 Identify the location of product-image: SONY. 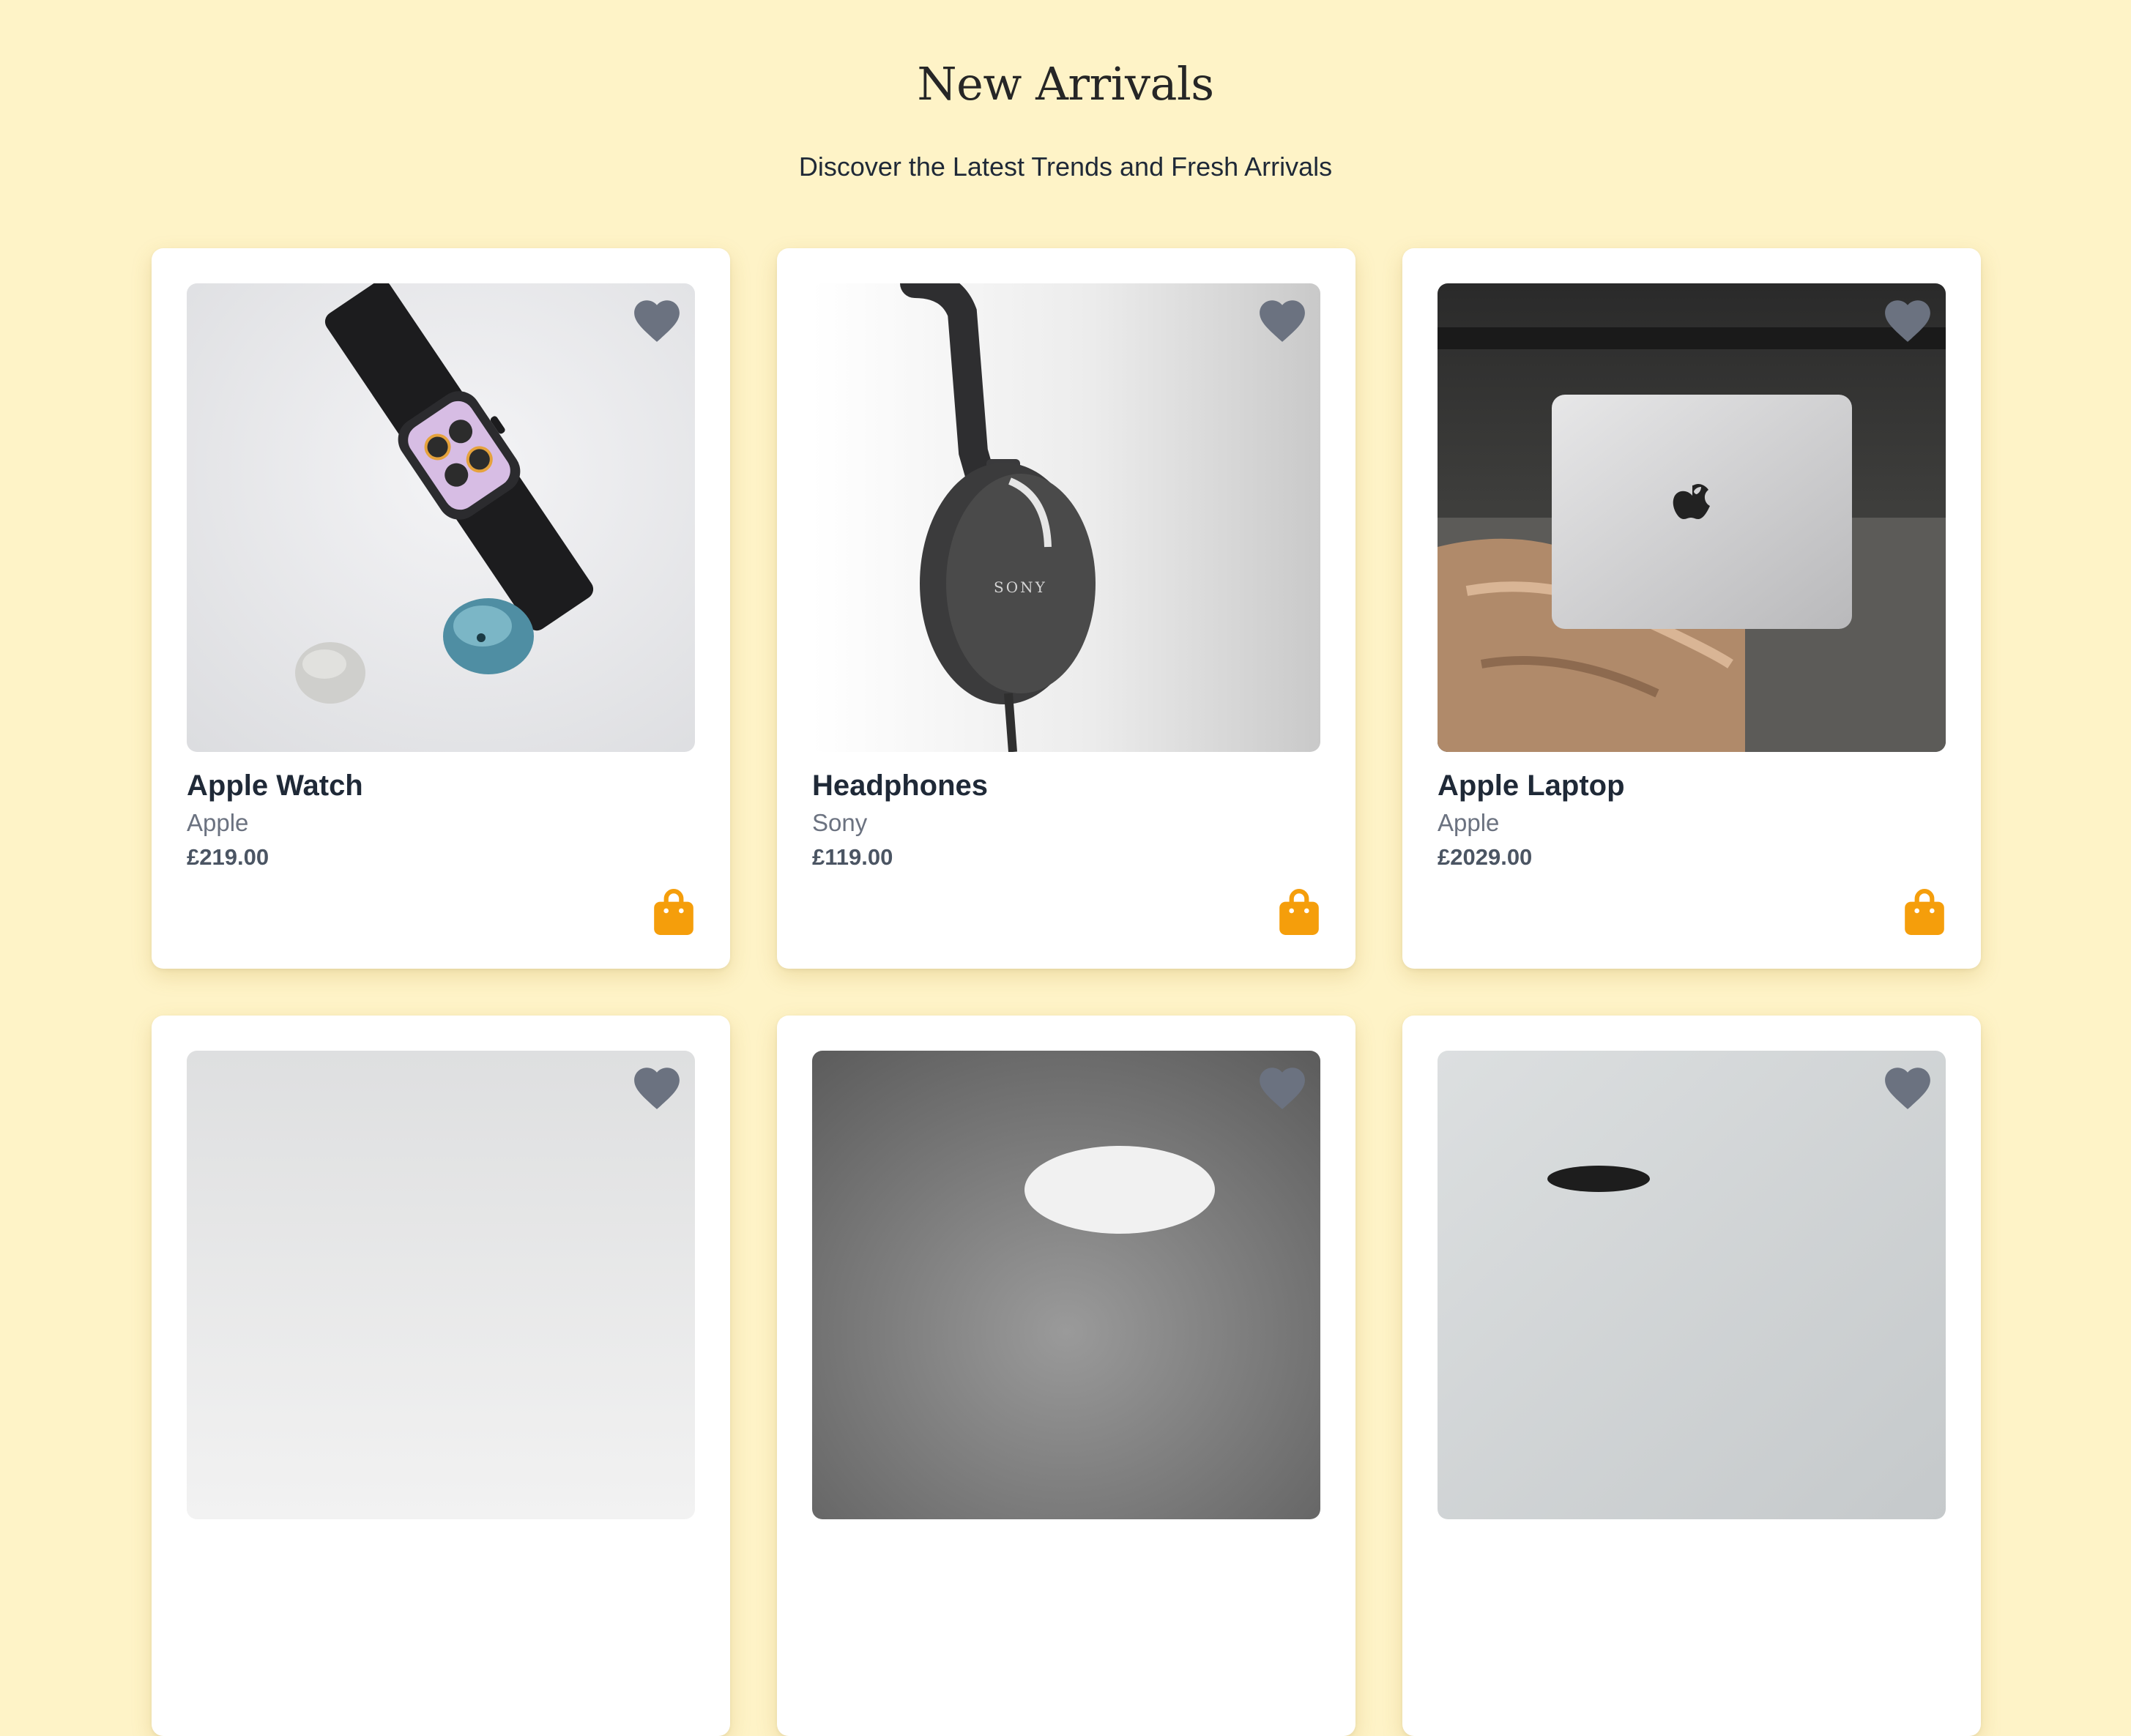
(1066, 517).